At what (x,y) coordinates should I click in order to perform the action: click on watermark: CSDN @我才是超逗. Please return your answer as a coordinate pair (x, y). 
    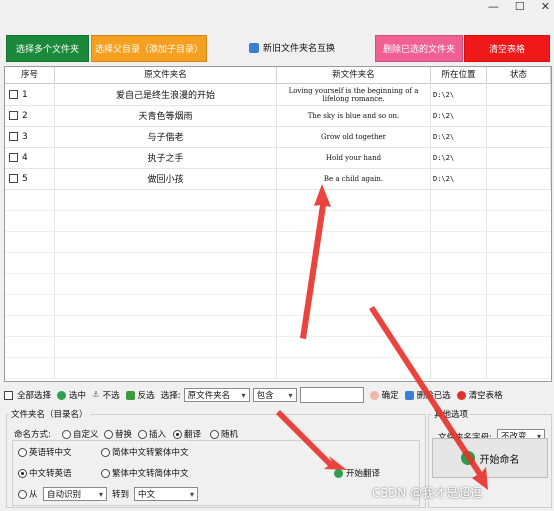
    Looking at the image, I should click on (427, 493).